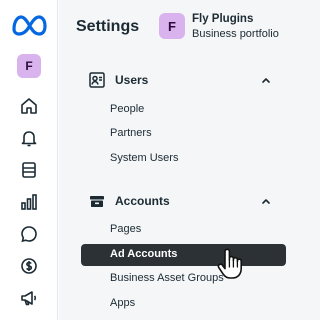 The image size is (320, 320). I want to click on nav-item-label: Partners, so click(131, 133).